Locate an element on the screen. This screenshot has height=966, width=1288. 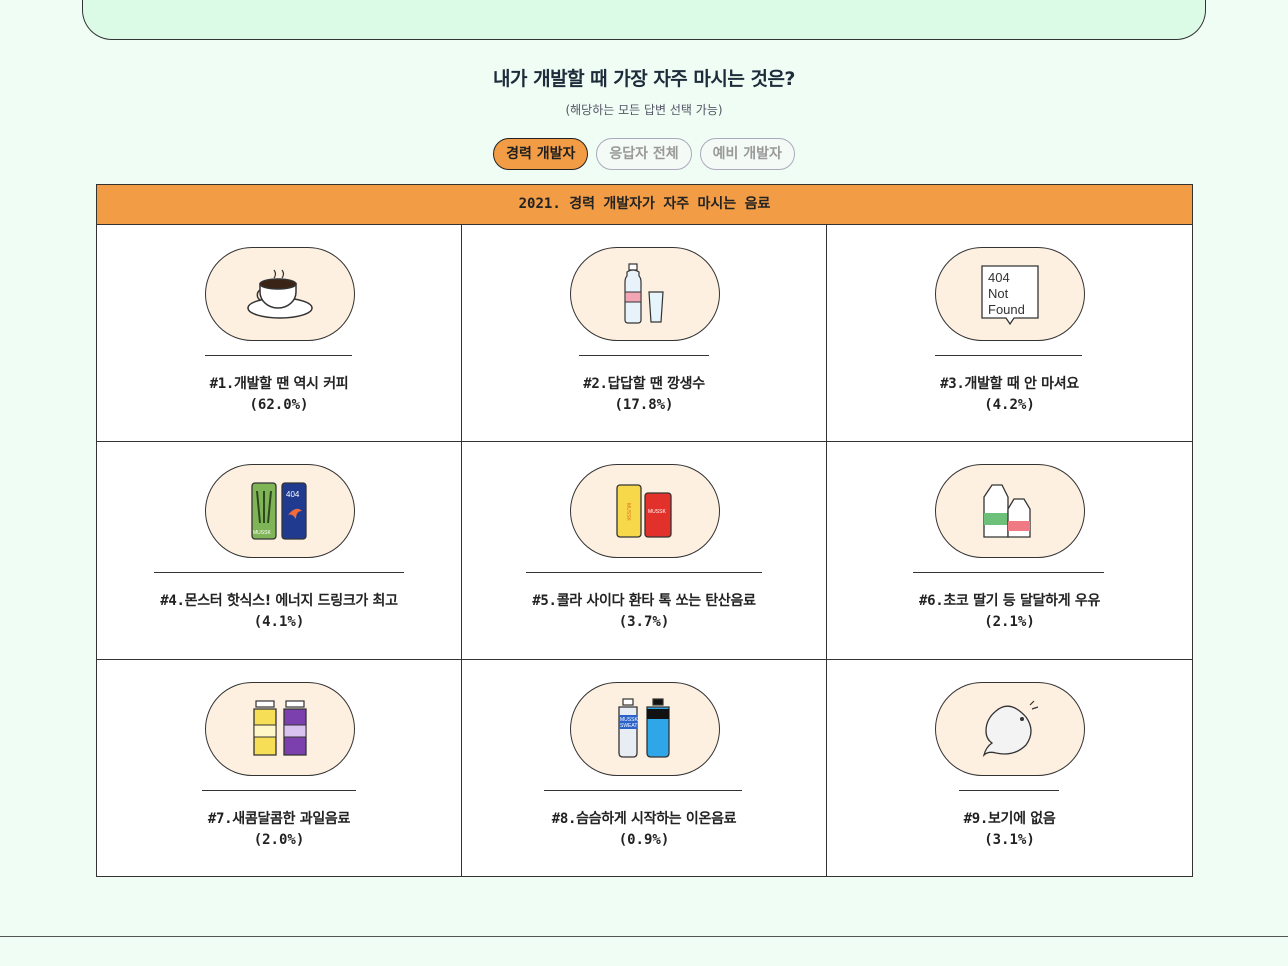
item-percentage: (3.1%) is located at coordinates (1009, 840).